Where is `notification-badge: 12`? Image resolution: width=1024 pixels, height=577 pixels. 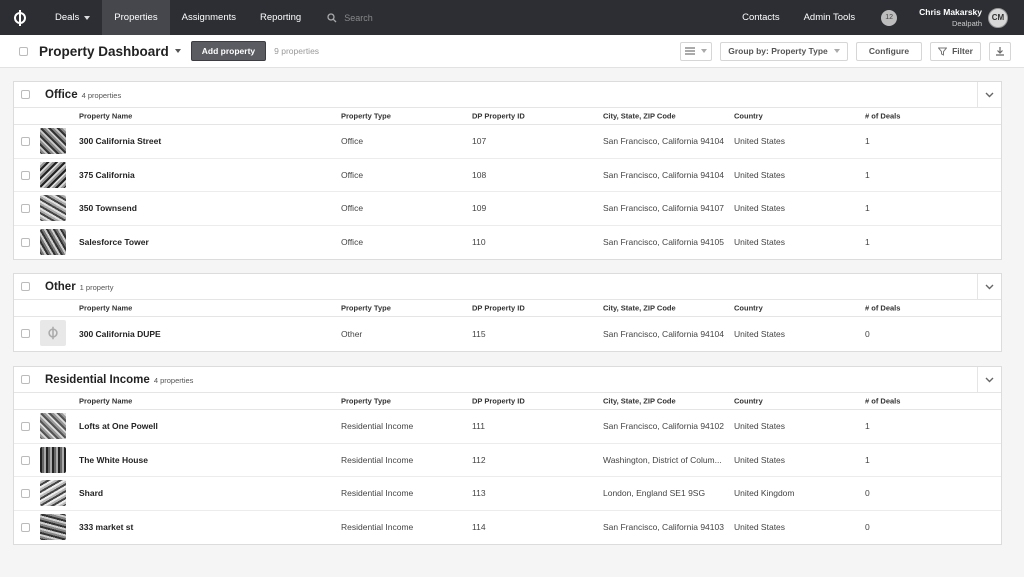 notification-badge: 12 is located at coordinates (889, 17).